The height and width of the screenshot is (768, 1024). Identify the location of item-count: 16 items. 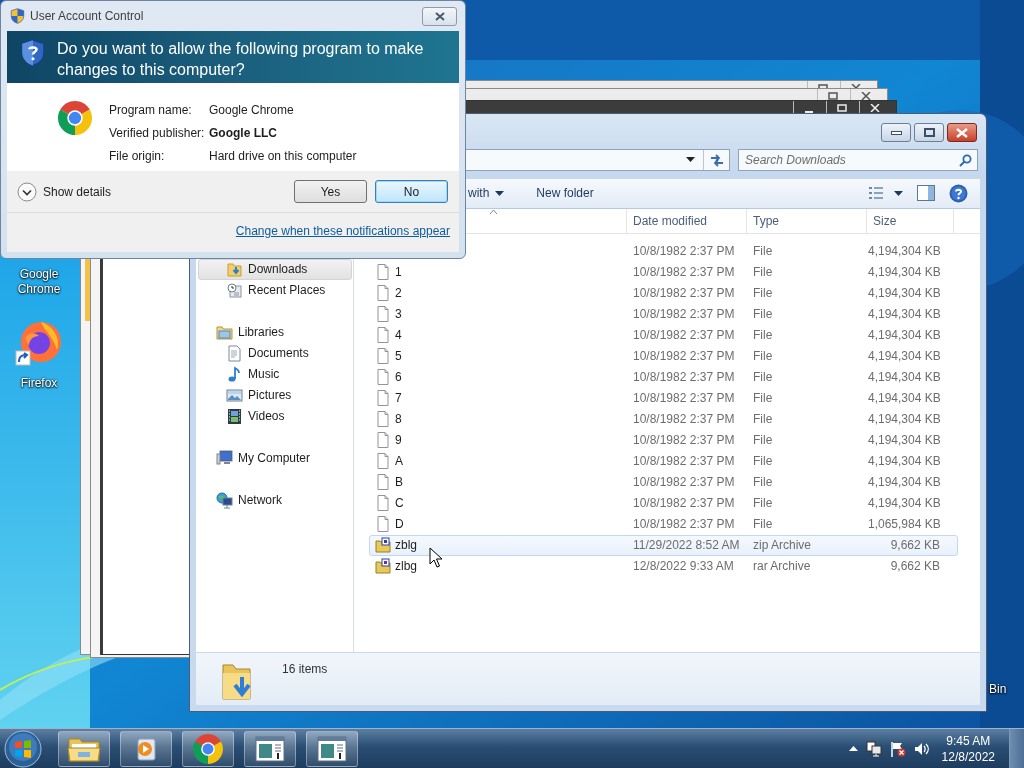
(305, 669).